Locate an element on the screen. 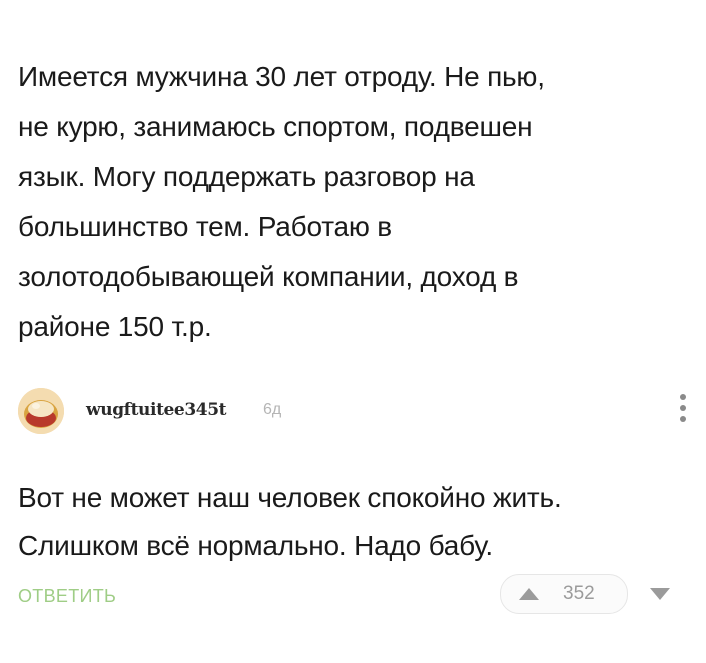  more-vertical-icon is located at coordinates (683, 412).